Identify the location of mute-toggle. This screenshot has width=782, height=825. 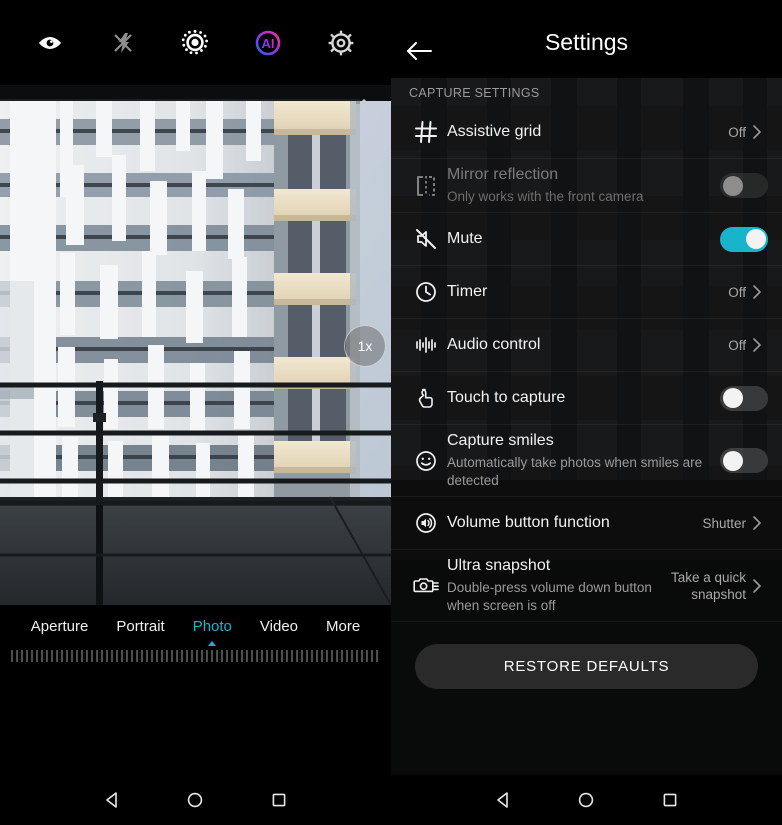
(744, 239).